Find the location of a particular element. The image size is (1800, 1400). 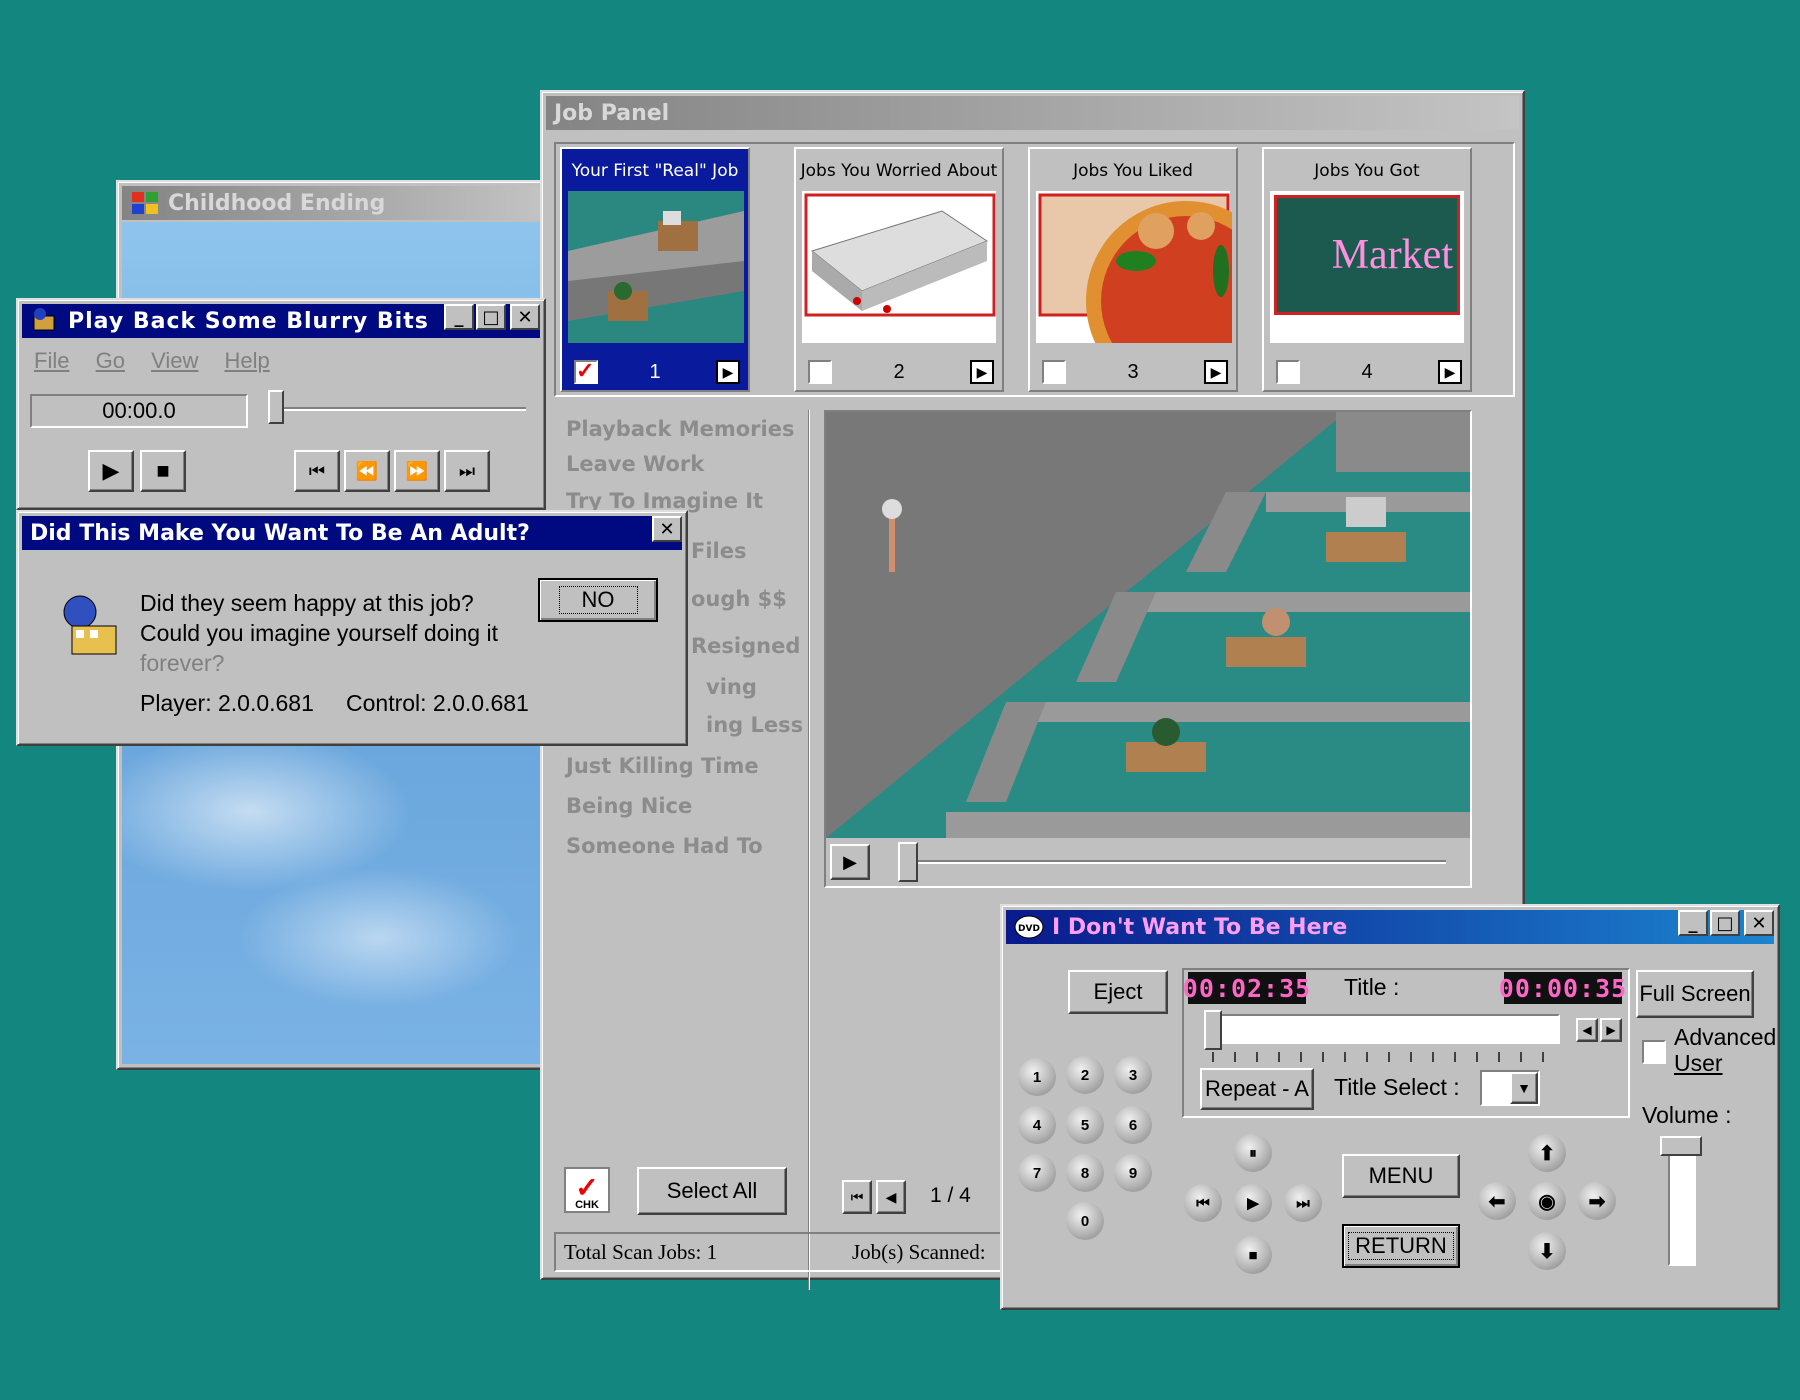

list-item: Being Nice is located at coordinates (629, 806).